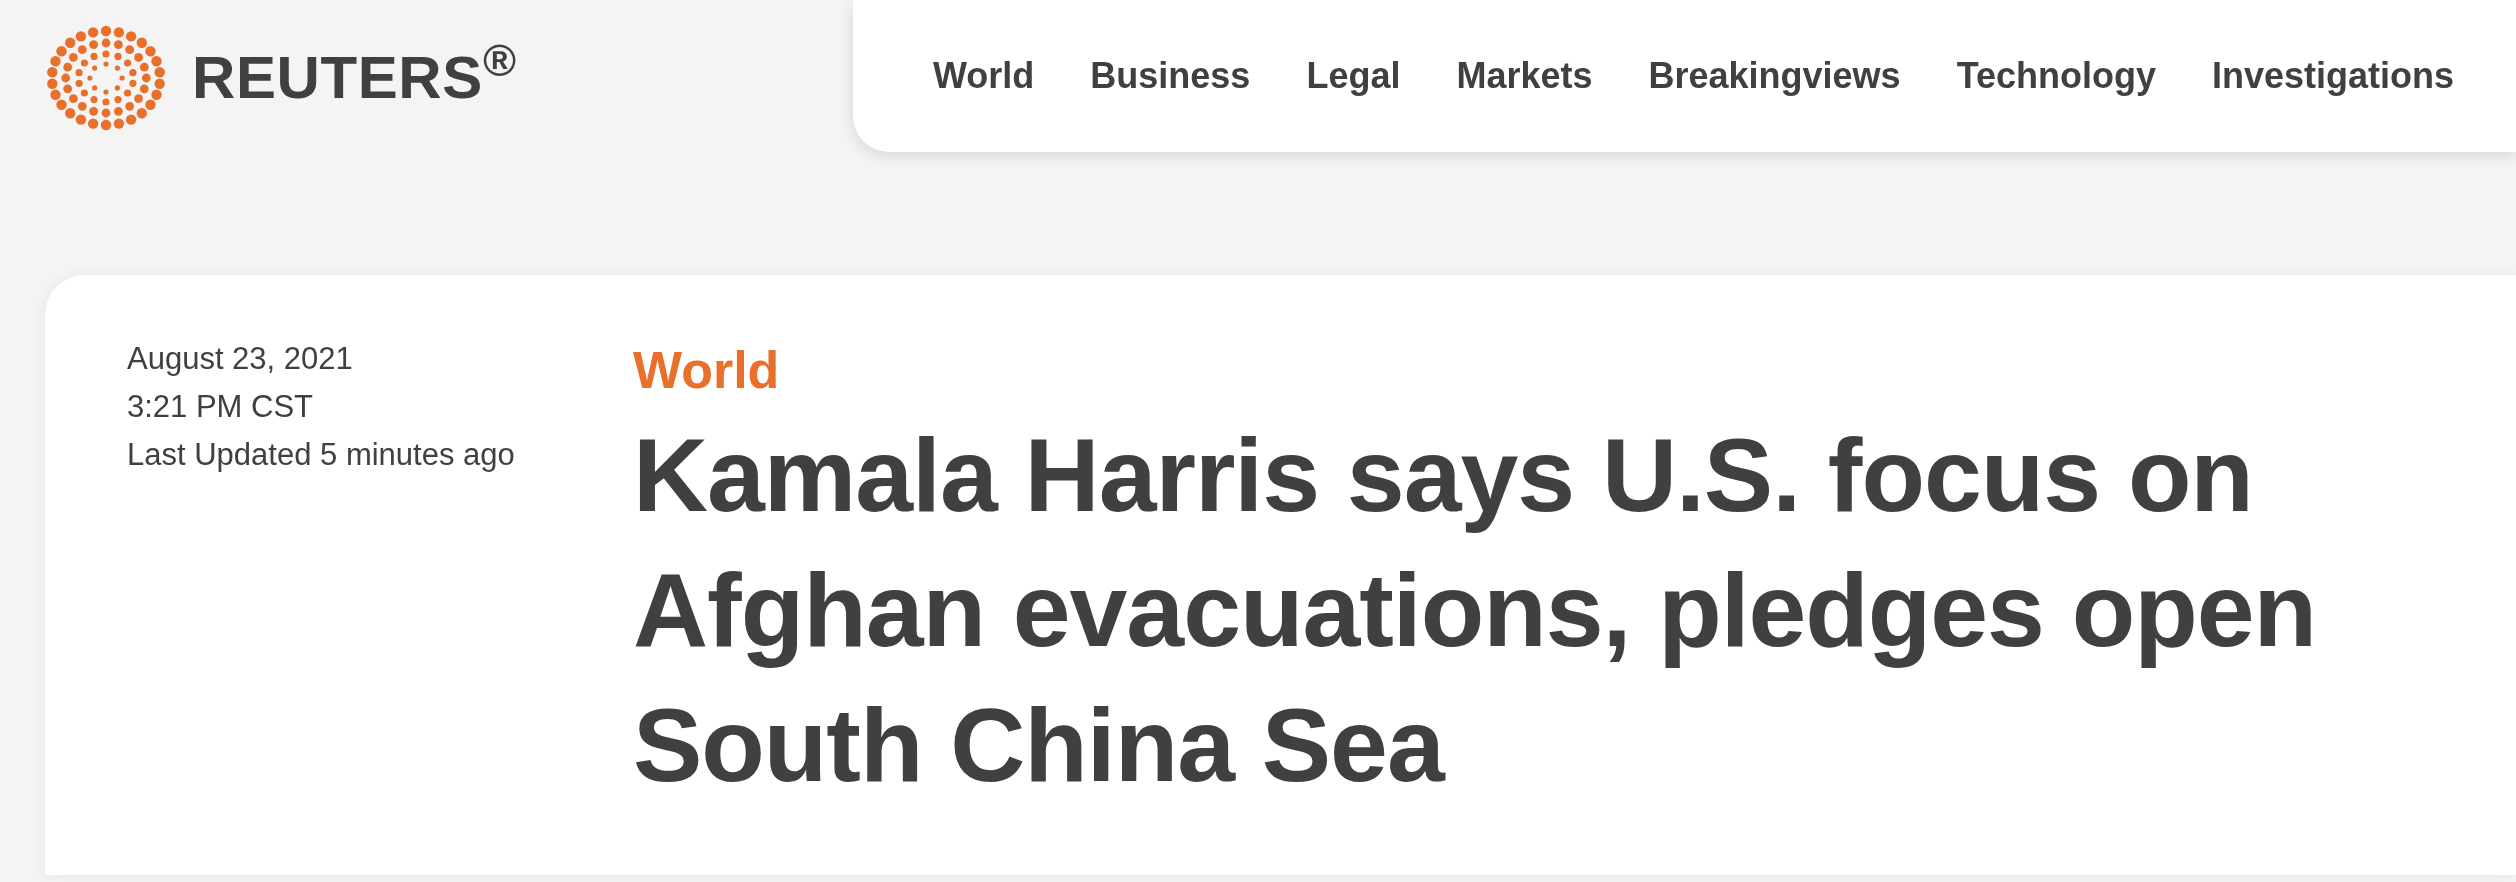 The width and height of the screenshot is (2516, 882). Describe the element at coordinates (1774, 76) in the screenshot. I see `nav-link: Breakingviews` at that location.